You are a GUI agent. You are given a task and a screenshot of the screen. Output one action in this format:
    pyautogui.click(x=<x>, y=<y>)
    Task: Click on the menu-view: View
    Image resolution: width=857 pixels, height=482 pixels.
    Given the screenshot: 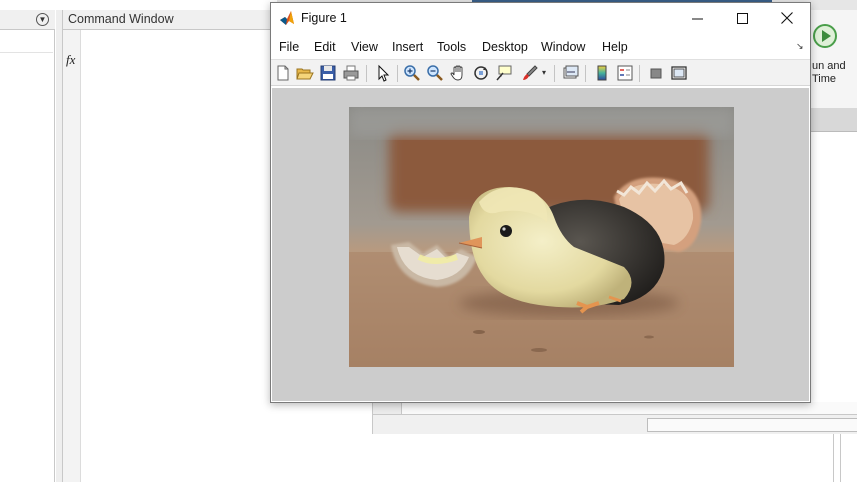 What is the action you would take?
    pyautogui.click(x=364, y=47)
    